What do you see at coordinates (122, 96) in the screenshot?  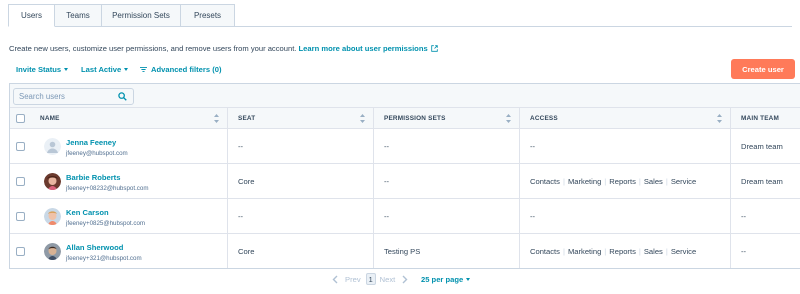 I see `search-icon` at bounding box center [122, 96].